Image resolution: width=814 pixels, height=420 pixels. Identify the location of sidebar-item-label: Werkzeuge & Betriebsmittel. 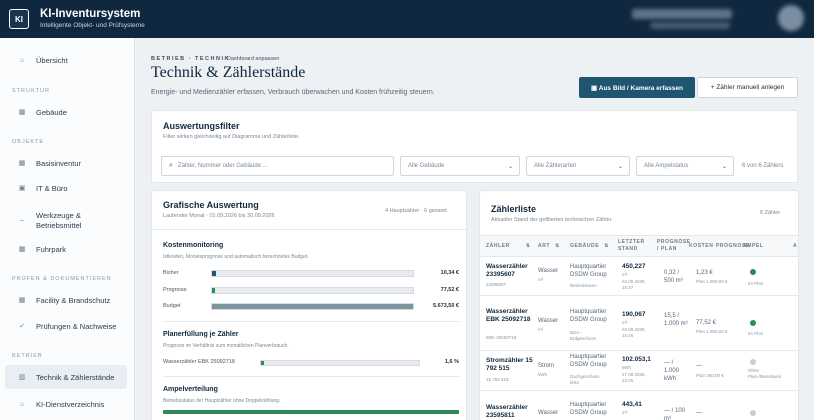
(59, 220).